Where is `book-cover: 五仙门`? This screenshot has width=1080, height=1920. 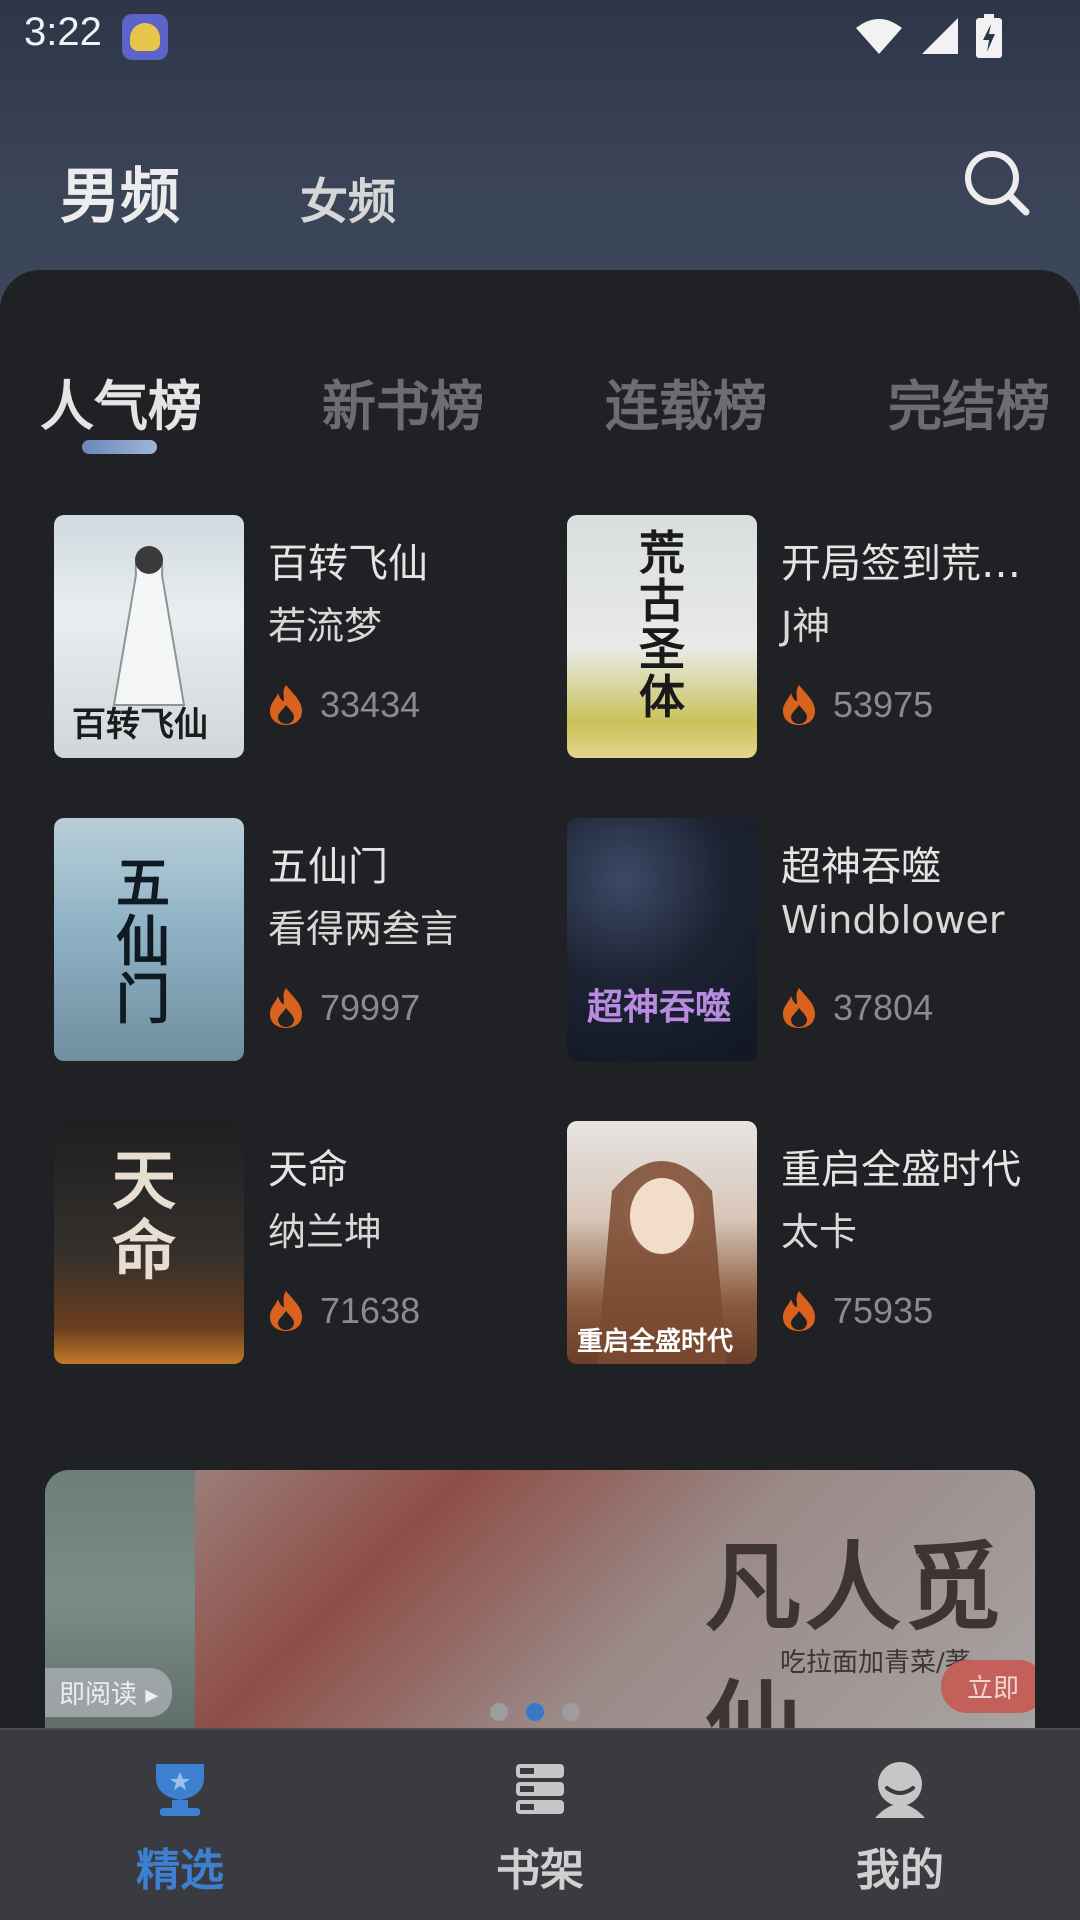 book-cover: 五仙门 is located at coordinates (149, 939).